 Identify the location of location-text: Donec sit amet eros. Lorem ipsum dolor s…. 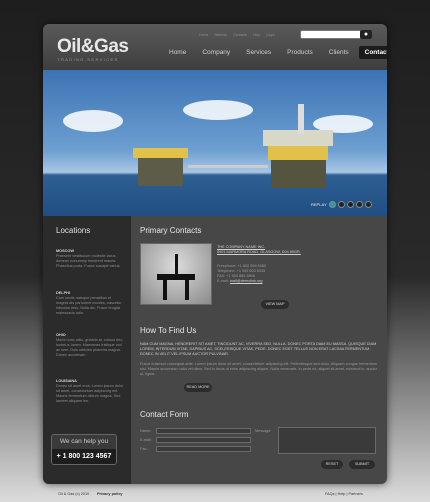
(90, 393).